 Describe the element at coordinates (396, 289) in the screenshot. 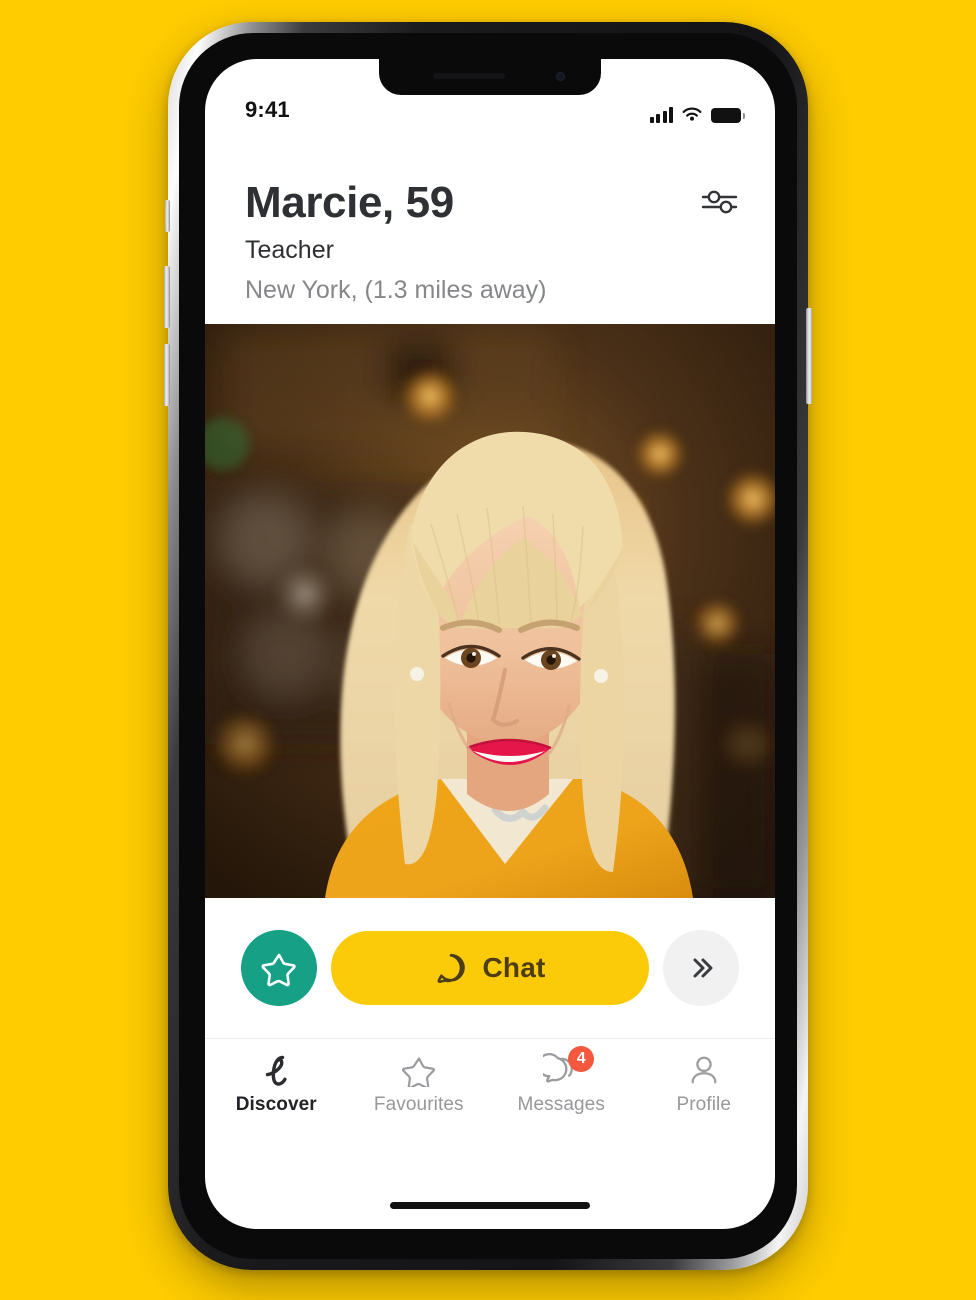

I see `profile-location: New York, (1.3 miles away)` at that location.